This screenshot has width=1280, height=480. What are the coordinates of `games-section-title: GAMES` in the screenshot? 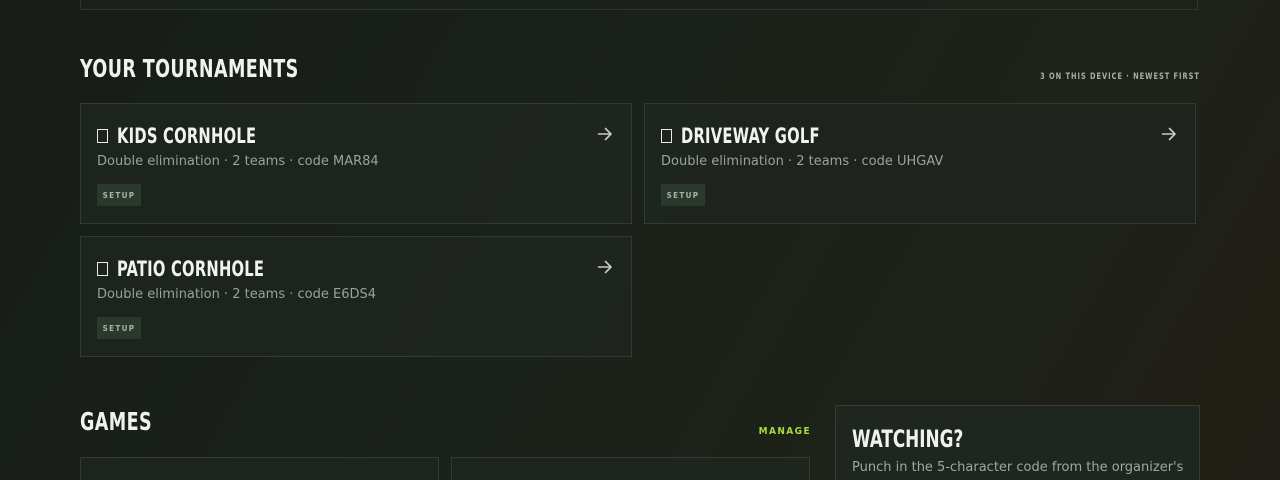 It's located at (116, 421).